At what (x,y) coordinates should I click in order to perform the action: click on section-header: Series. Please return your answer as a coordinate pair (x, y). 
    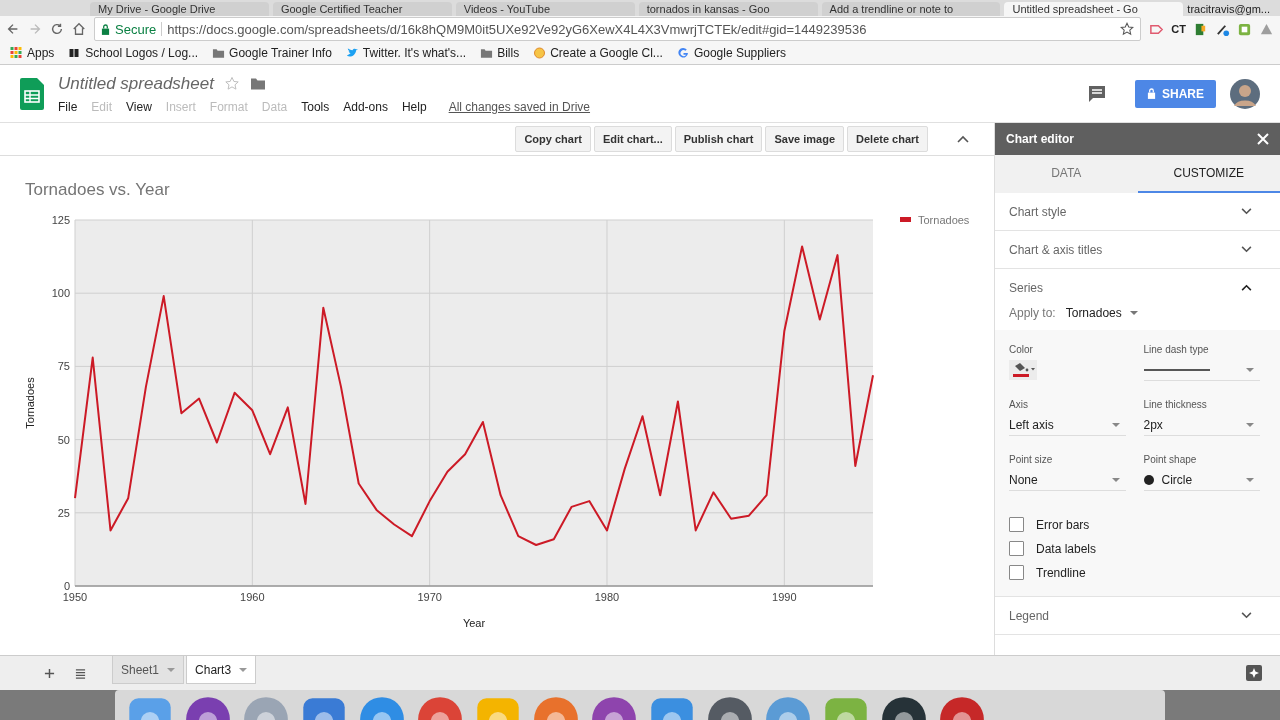
    Looking at the image, I should click on (1026, 287).